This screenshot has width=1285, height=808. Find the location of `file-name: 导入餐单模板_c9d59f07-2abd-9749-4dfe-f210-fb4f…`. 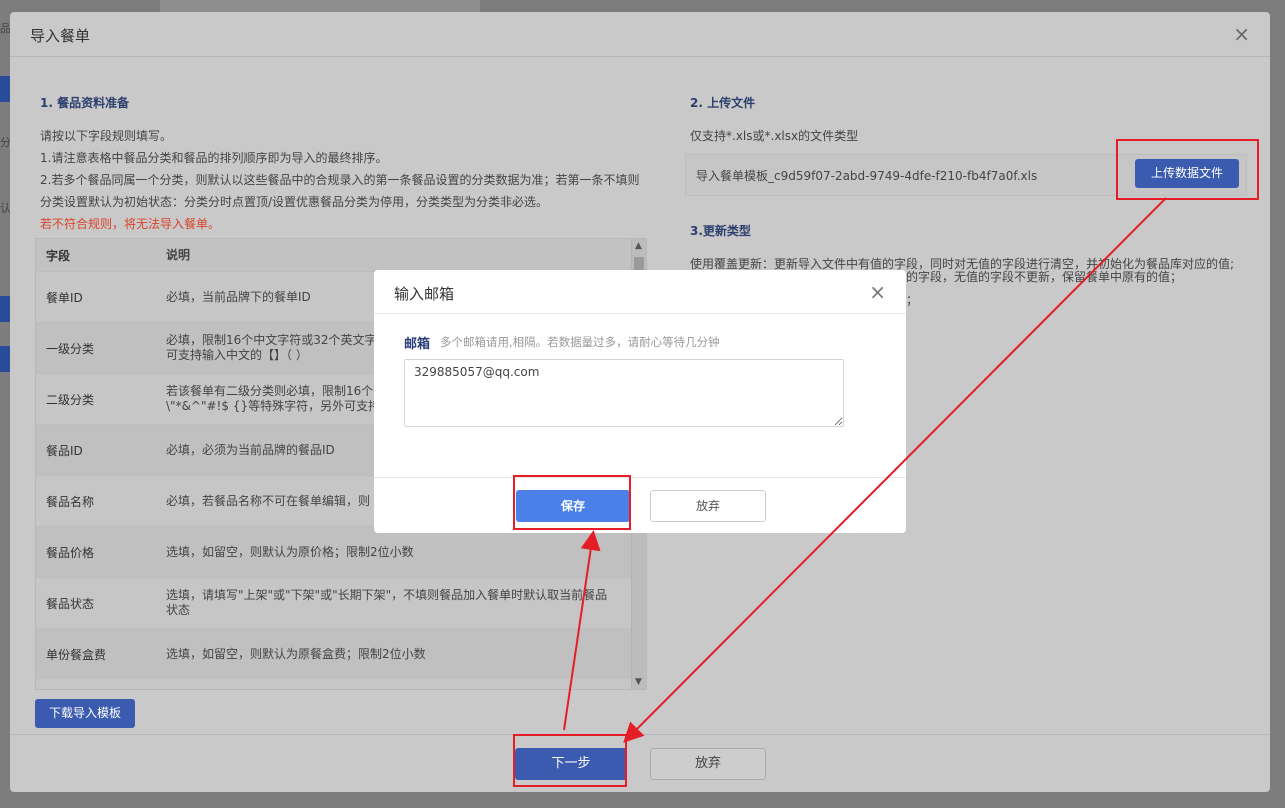

file-name: 导入餐单模板_c9d59f07-2abd-9749-4dfe-f210-fb4f… is located at coordinates (867, 176).